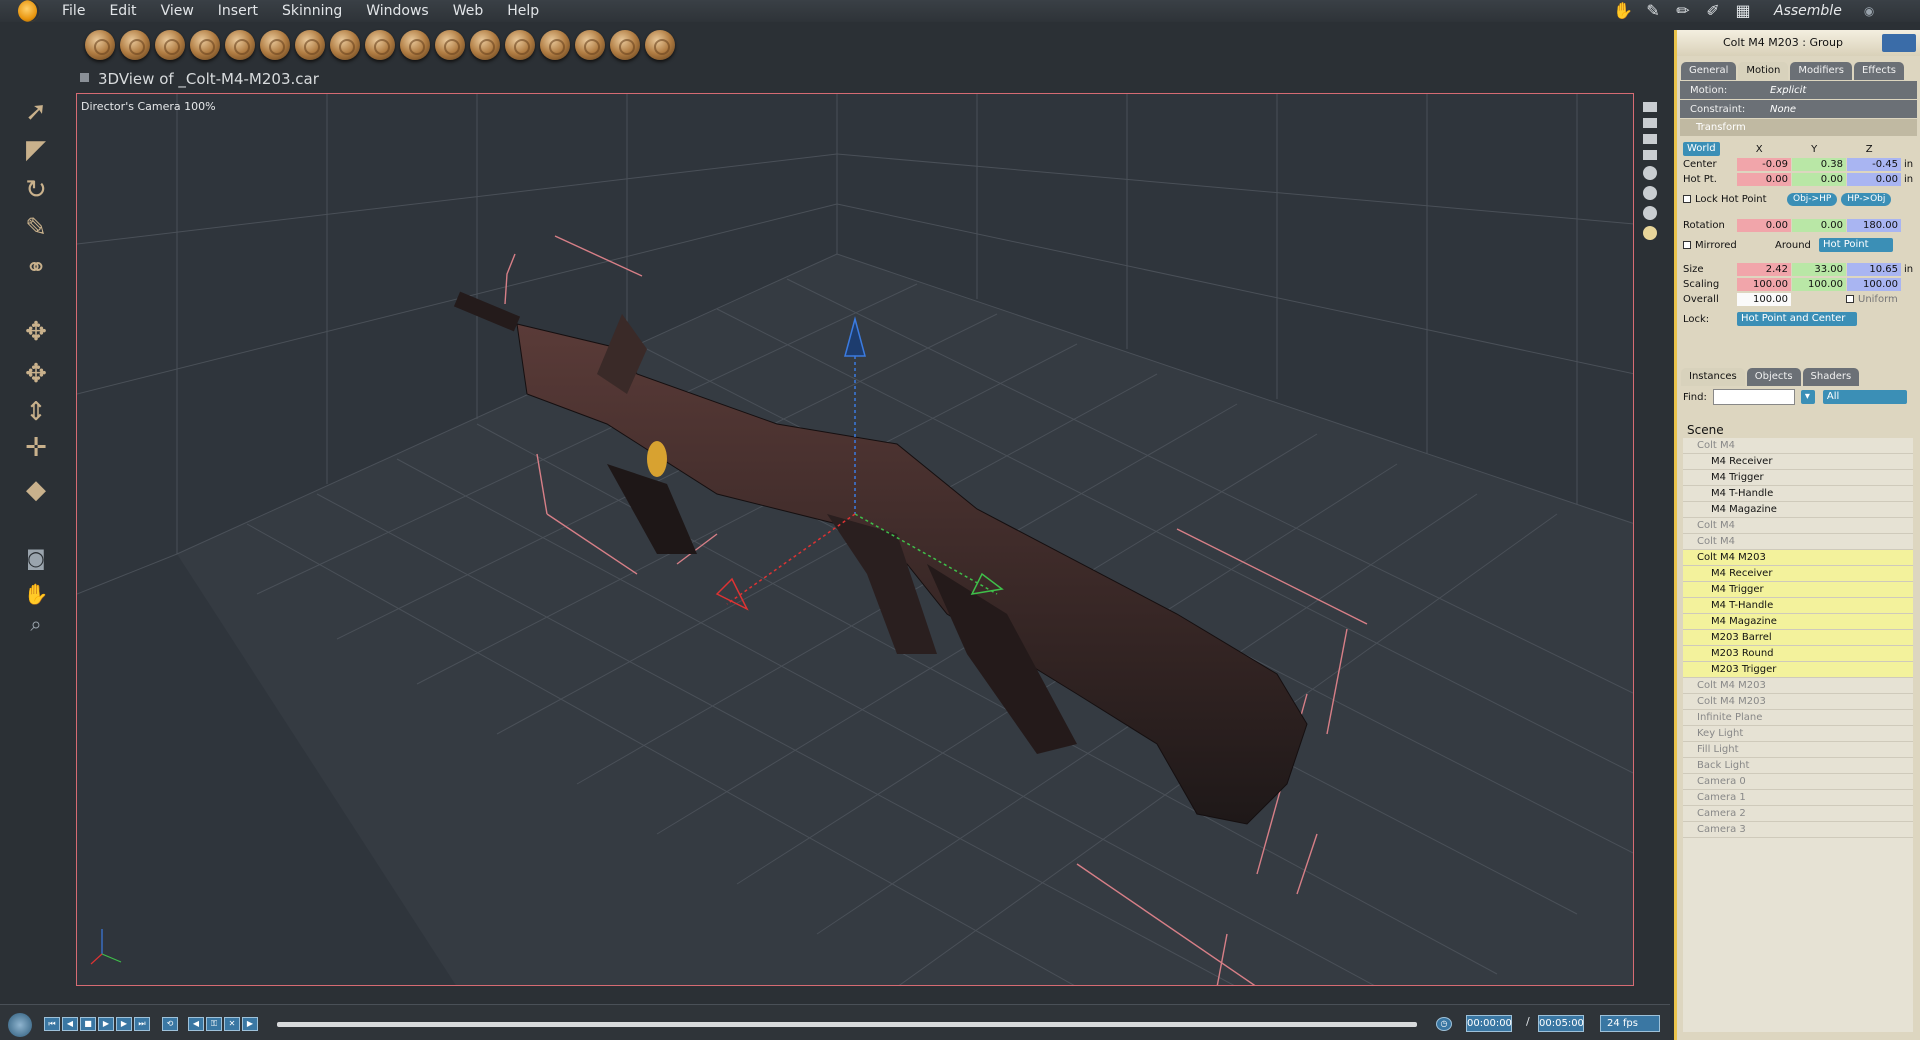  Describe the element at coordinates (1687, 199) in the screenshot. I see `lock-hotpoint-checkbox` at that location.